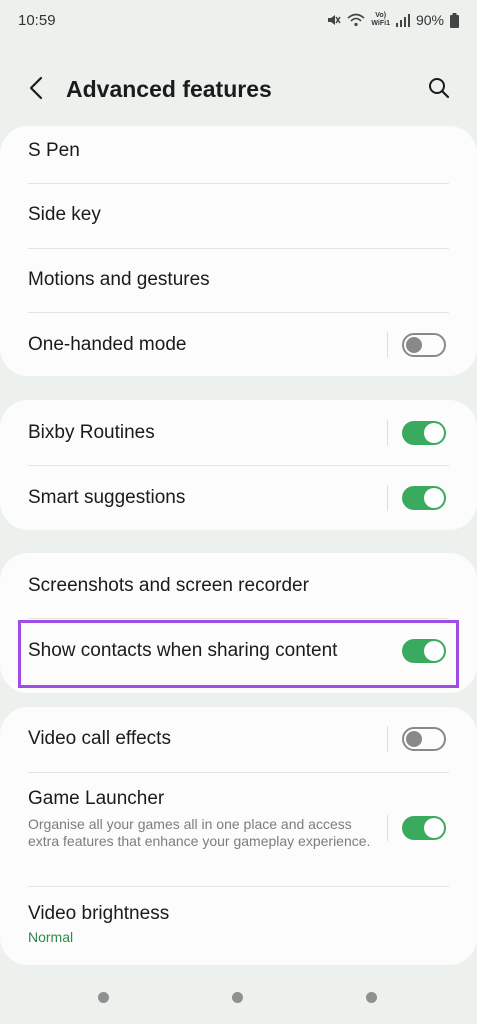  I want to click on setting-show-contacts-sharing: Show contacts when sharing content, so click(202, 651).